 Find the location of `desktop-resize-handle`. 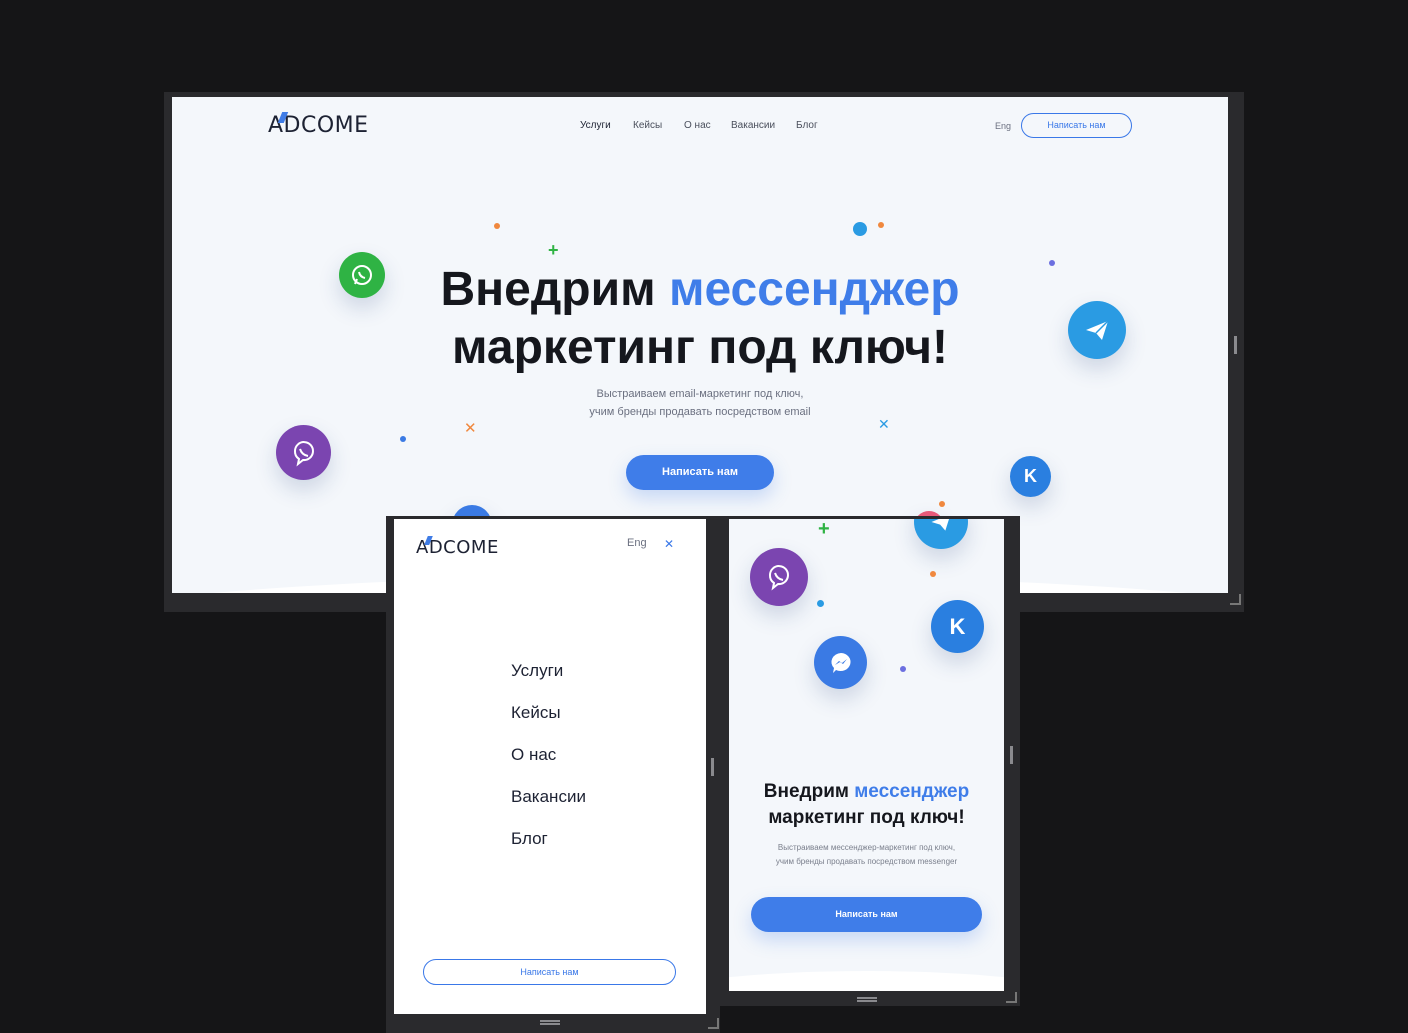

desktop-resize-handle is located at coordinates (1235, 599).